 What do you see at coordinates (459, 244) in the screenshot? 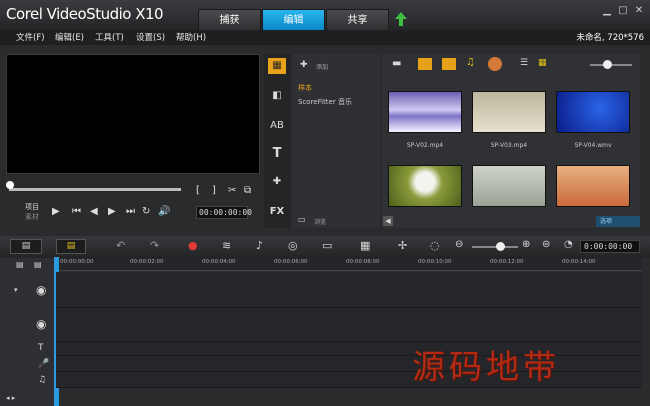
I see `zoom-out-icon: ⊖` at bounding box center [459, 244].